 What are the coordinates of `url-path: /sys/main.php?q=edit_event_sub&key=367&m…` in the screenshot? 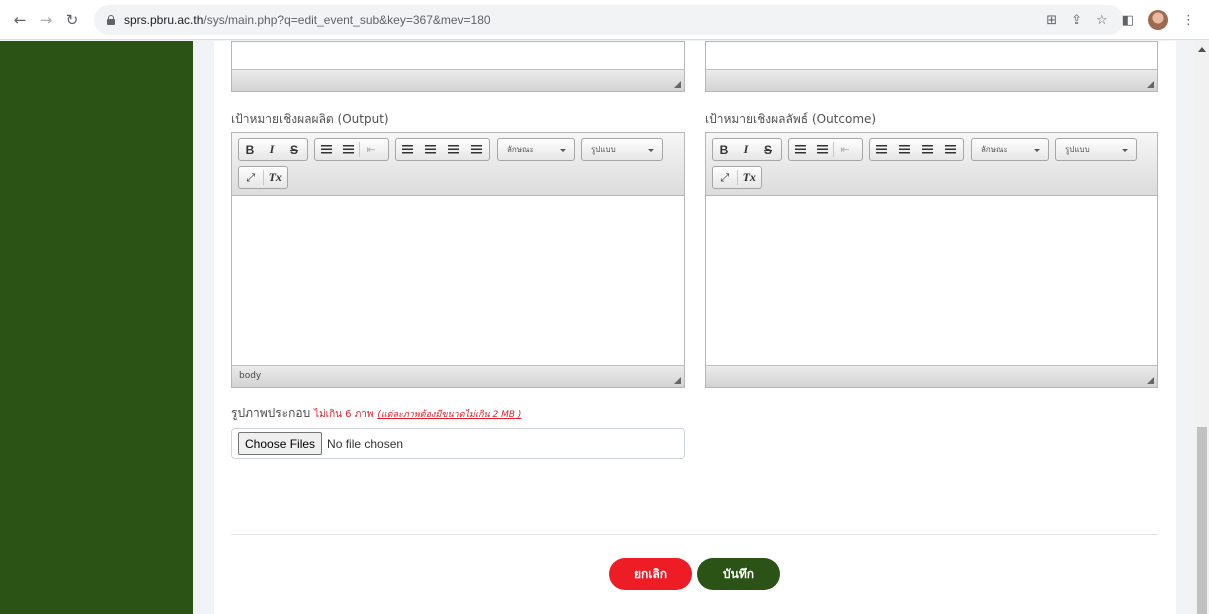 It's located at (347, 19).